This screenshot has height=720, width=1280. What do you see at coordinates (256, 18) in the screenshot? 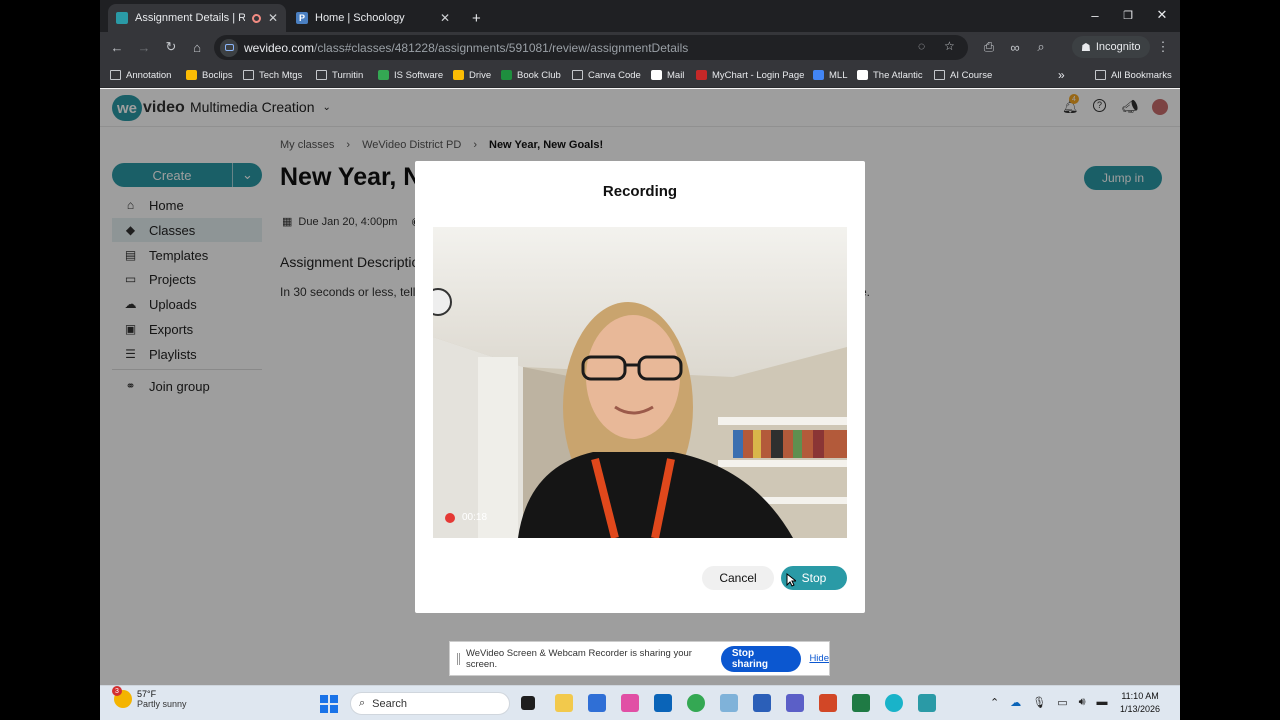
I see `recording-indicator-icon` at bounding box center [256, 18].